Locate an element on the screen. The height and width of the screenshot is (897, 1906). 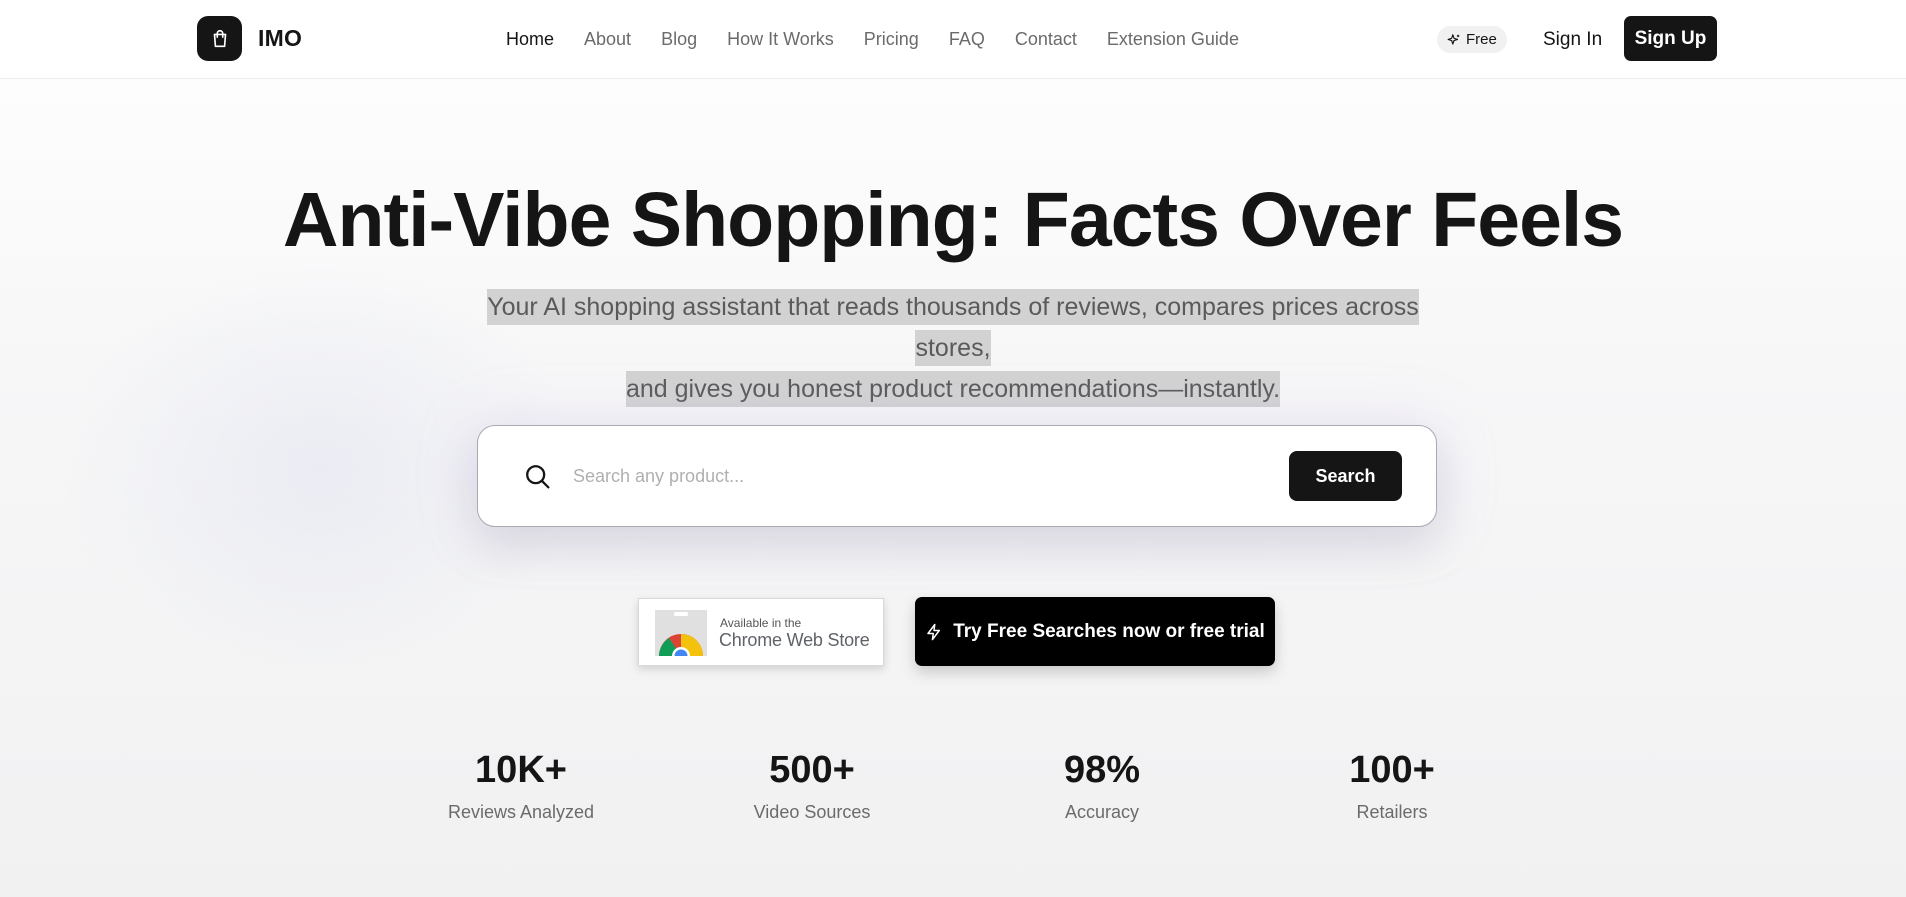
nav-contact: Contact is located at coordinates (1046, 39).